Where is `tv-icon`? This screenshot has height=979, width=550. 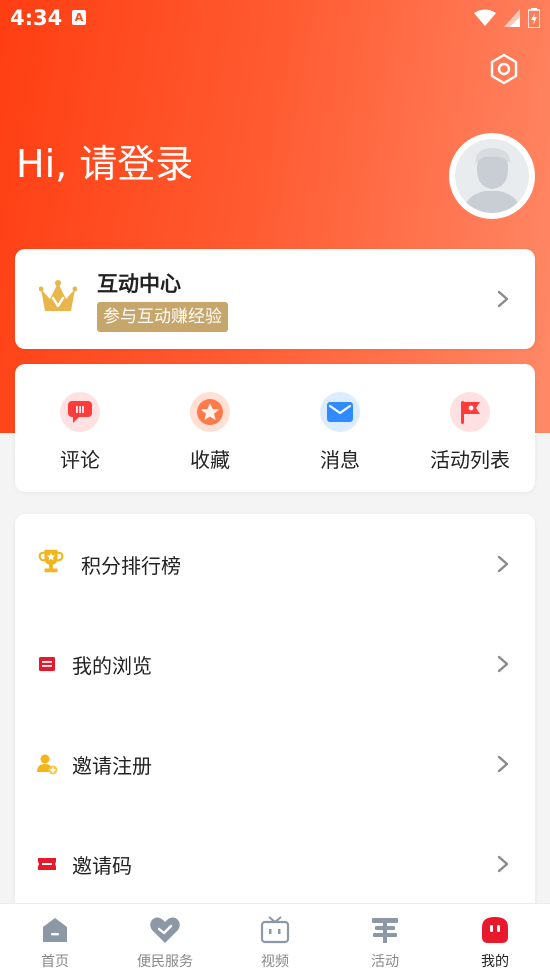
tv-icon is located at coordinates (275, 930).